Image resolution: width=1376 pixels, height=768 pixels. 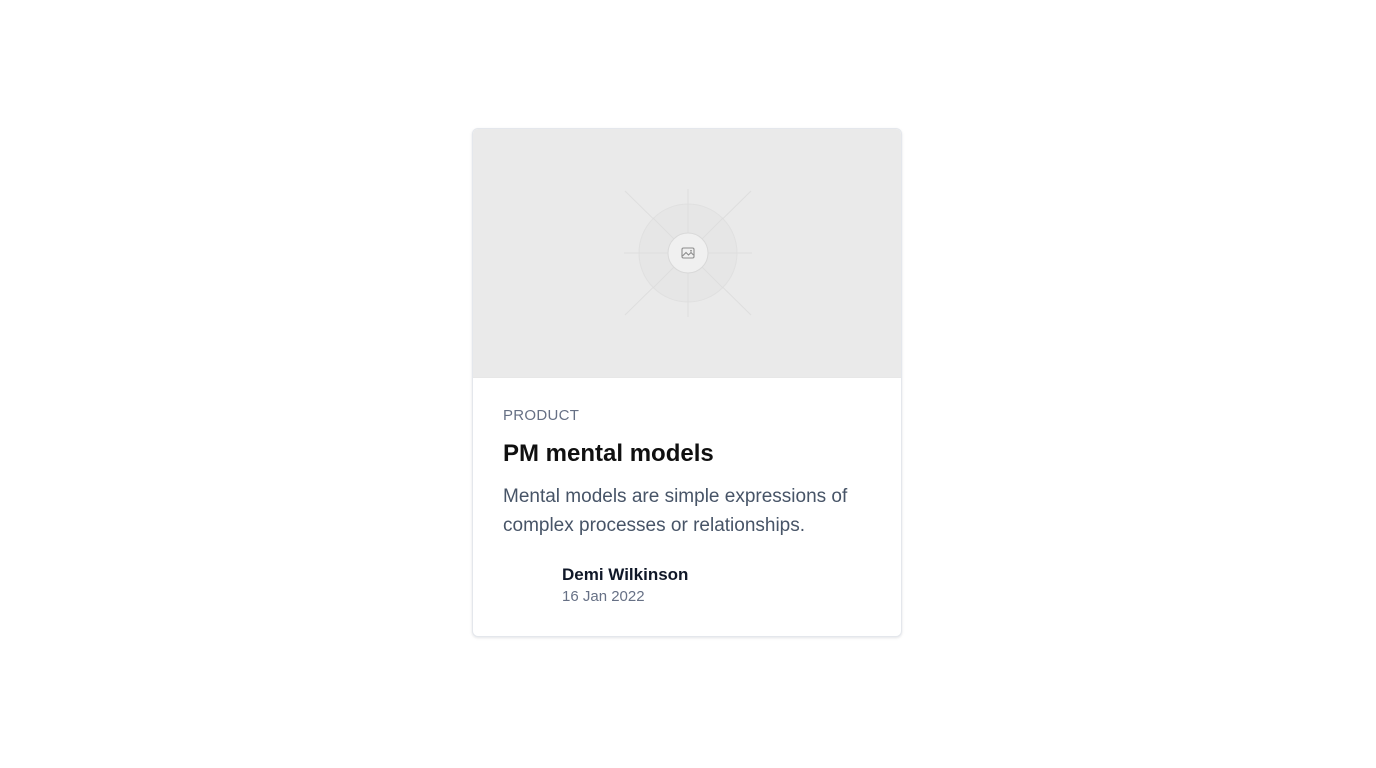 What do you see at coordinates (625, 574) in the screenshot?
I see `author-name: Demi Wilkinson` at bounding box center [625, 574].